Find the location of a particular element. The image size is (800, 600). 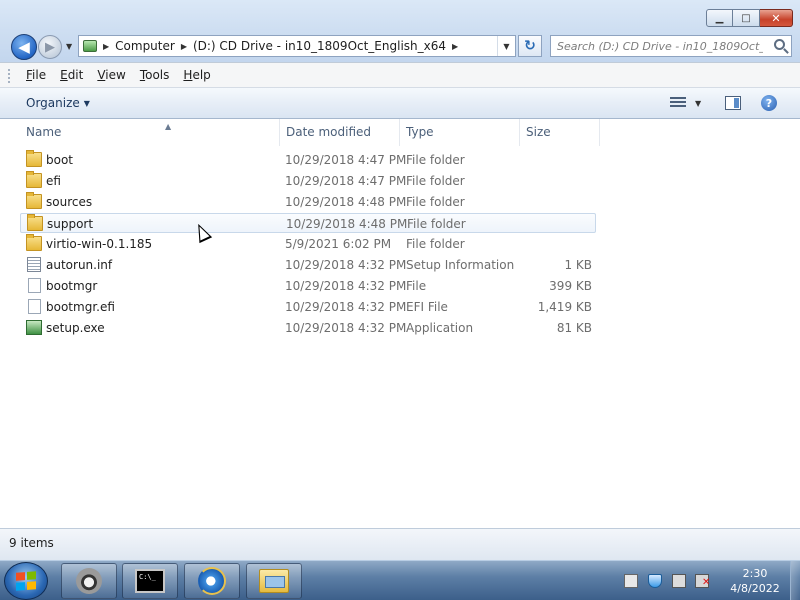

menu-help-label: elp is located at coordinates (201, 75).